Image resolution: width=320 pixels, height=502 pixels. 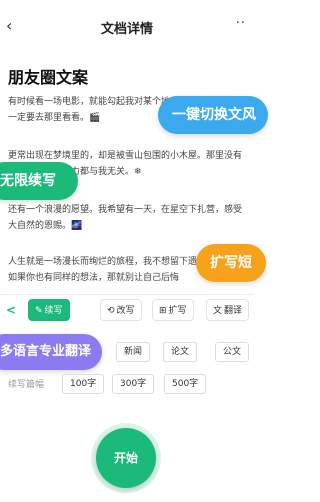 What do you see at coordinates (180, 352) in the screenshot?
I see `style-option-paper: 论文` at bounding box center [180, 352].